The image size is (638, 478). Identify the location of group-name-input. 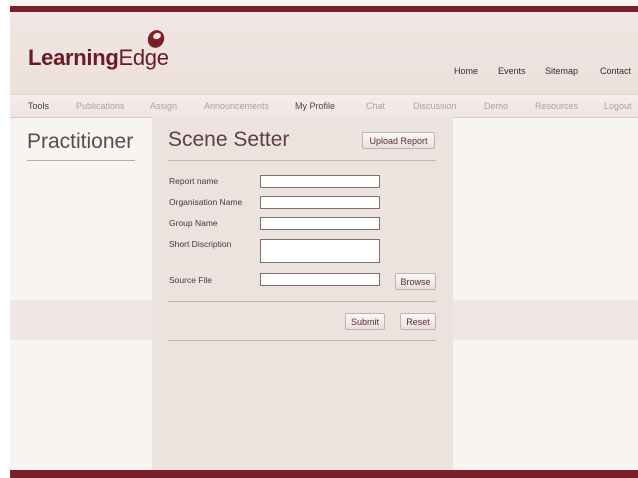
(320, 223).